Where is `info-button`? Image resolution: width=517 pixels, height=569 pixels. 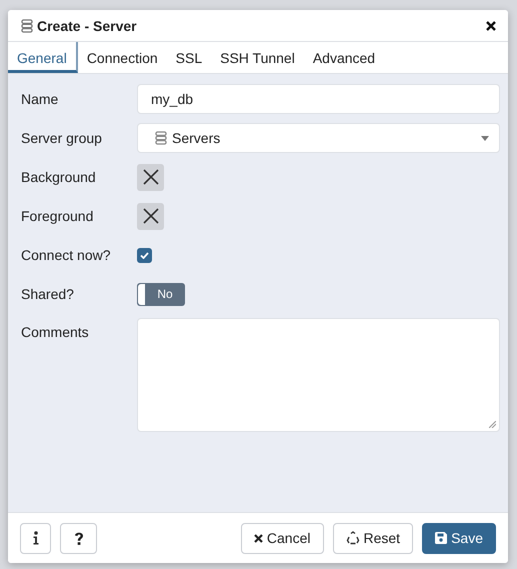
info-button is located at coordinates (35, 538).